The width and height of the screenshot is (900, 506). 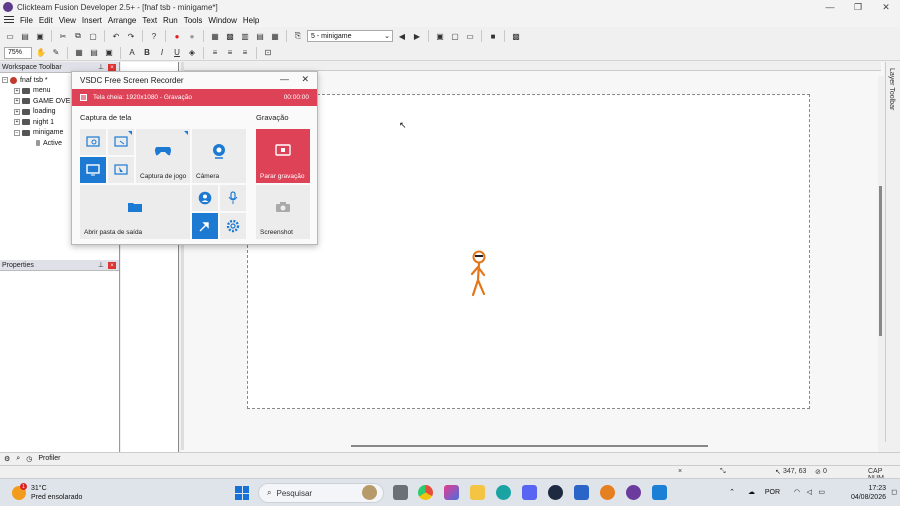 I want to click on vertical-scrollbar, so click(x=881, y=266).